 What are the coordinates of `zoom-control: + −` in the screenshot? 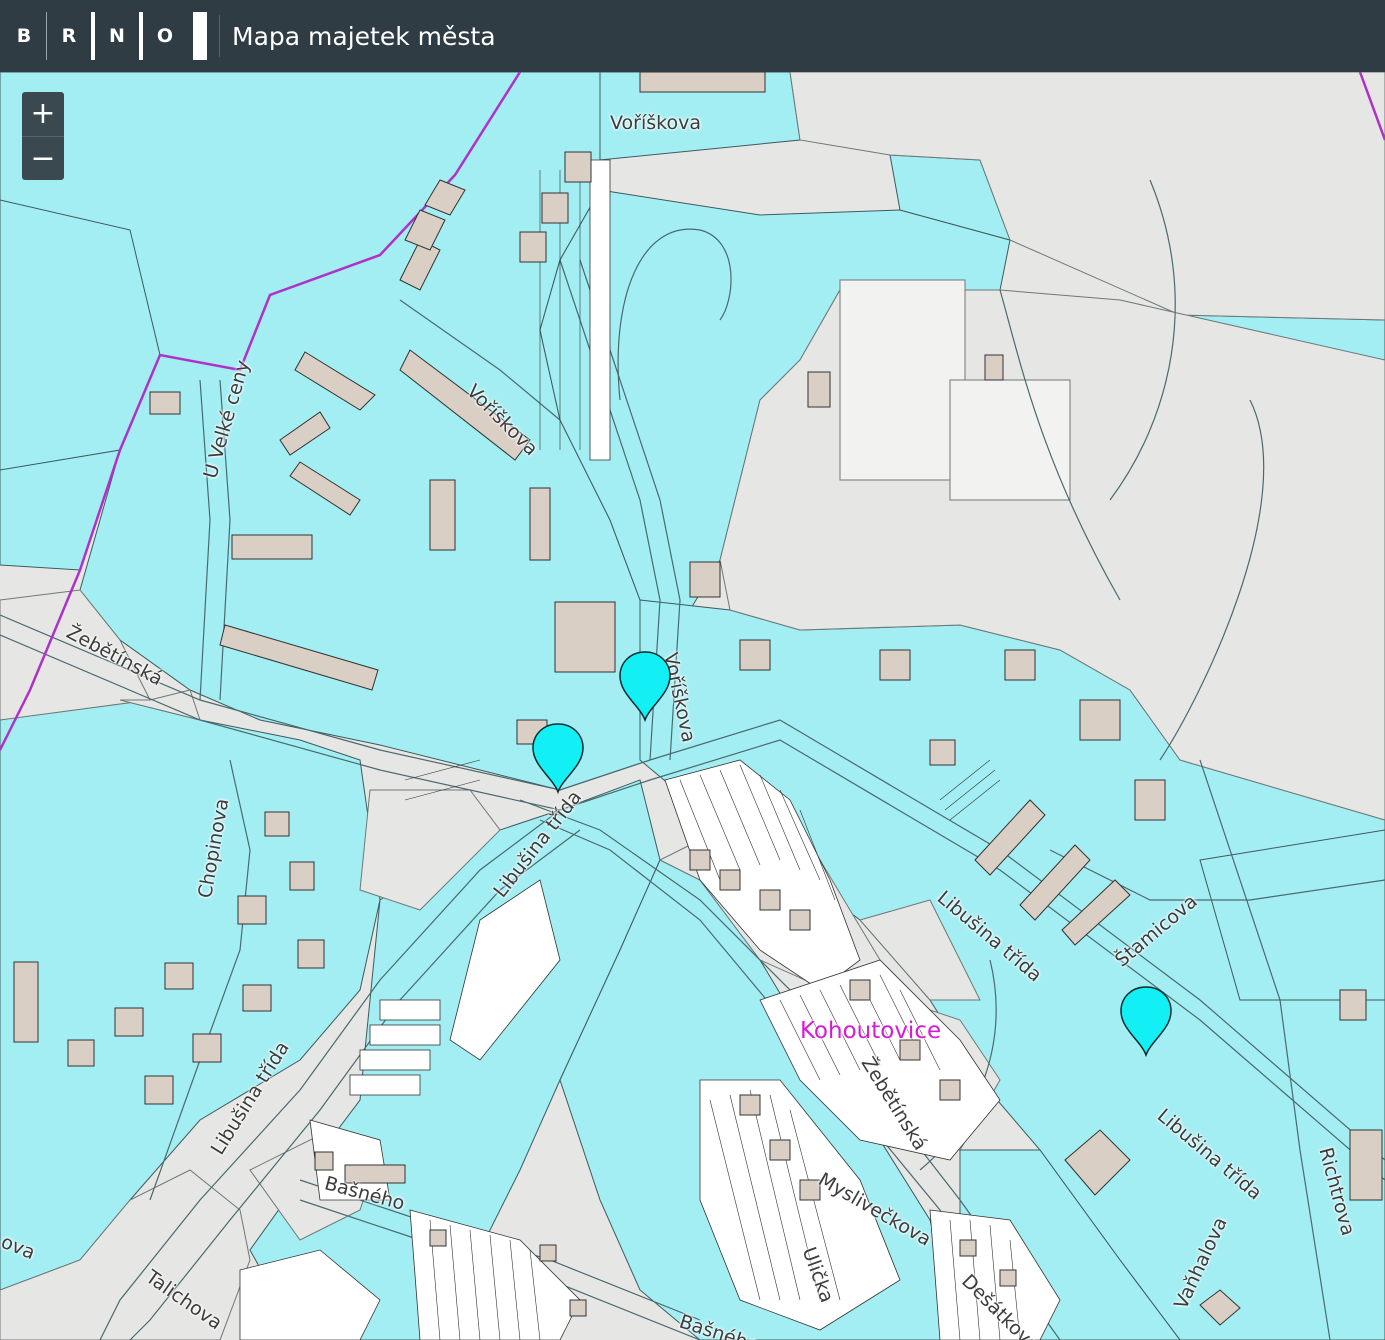 It's located at (43, 136).